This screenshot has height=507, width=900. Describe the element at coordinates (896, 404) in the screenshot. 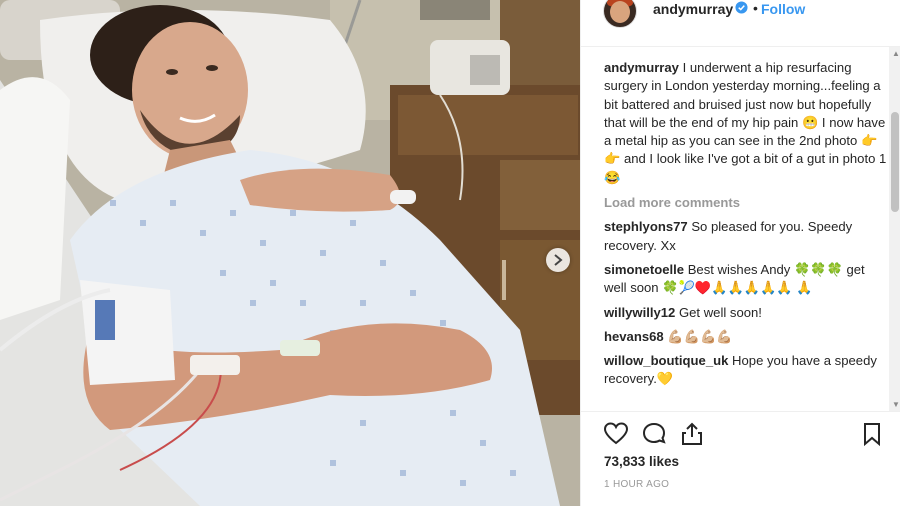

I see `scroll-down-icon: ▼` at that location.